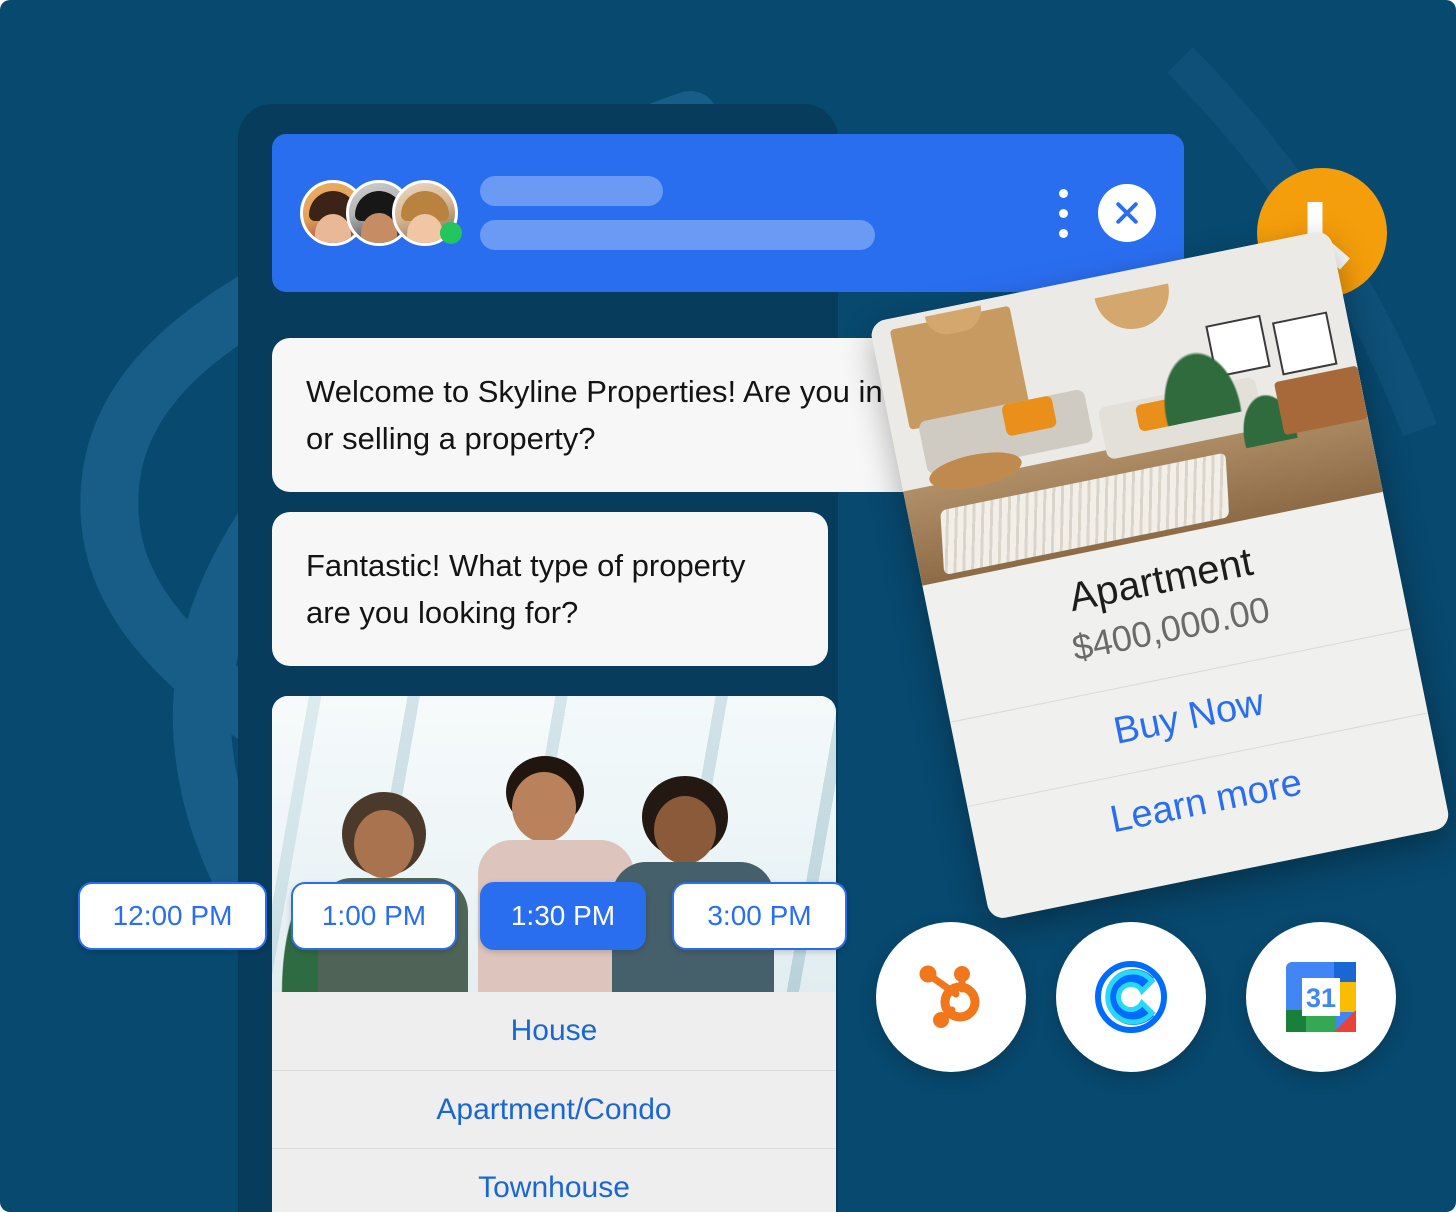  I want to click on quick-reply-options-list: House Apartment/Condo Townhouse, so click(554, 1102).